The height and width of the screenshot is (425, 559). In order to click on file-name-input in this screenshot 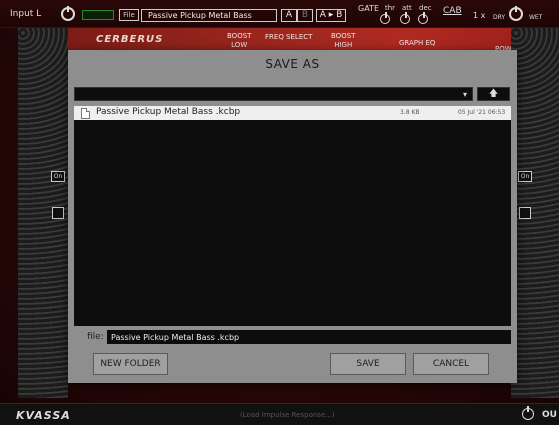, I will do `click(309, 337)`.